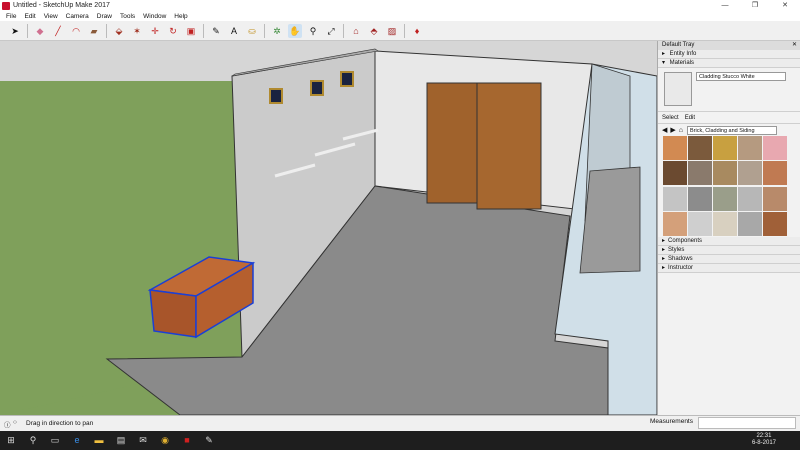  What do you see at coordinates (15, 31) in the screenshot?
I see `select-tool-icon: ➤` at bounding box center [15, 31].